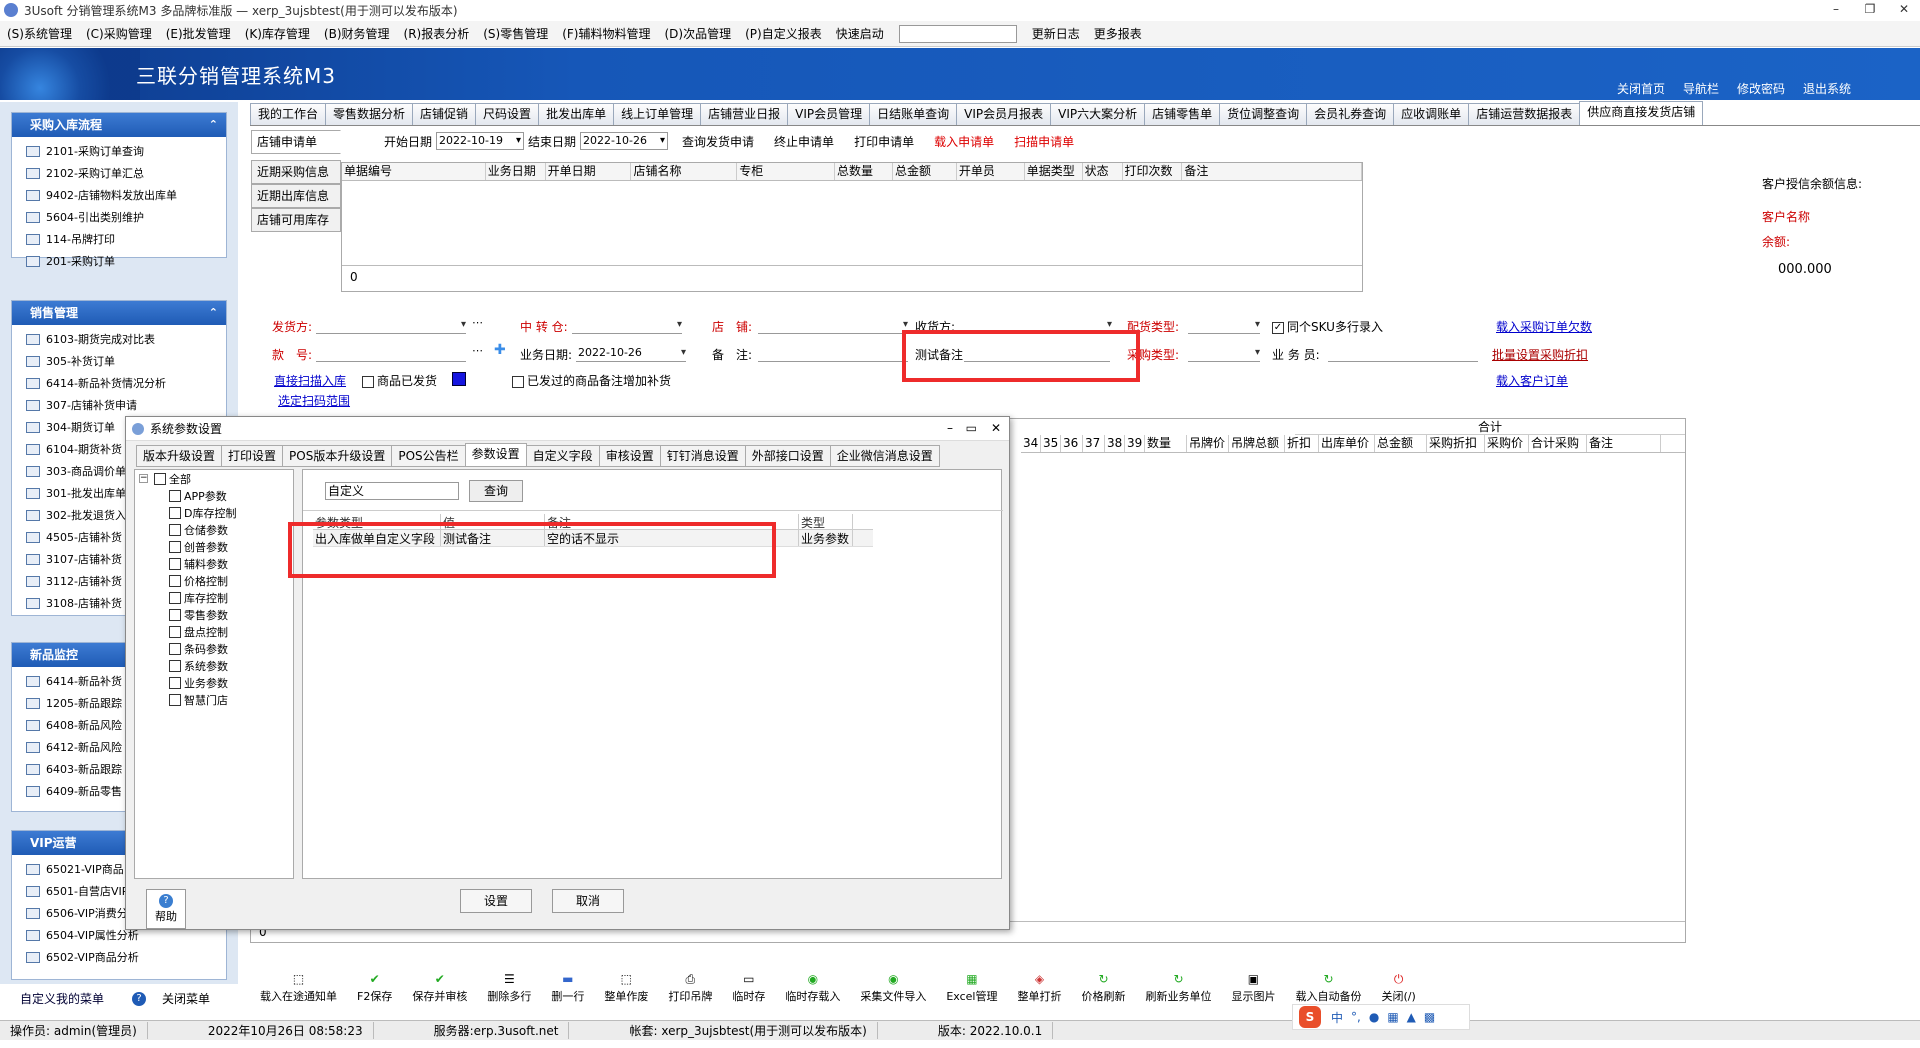 The image size is (1920, 1048). Describe the element at coordinates (298, 988) in the screenshot. I see `load-transit-button: ⬚ 载入在途通知单` at that location.